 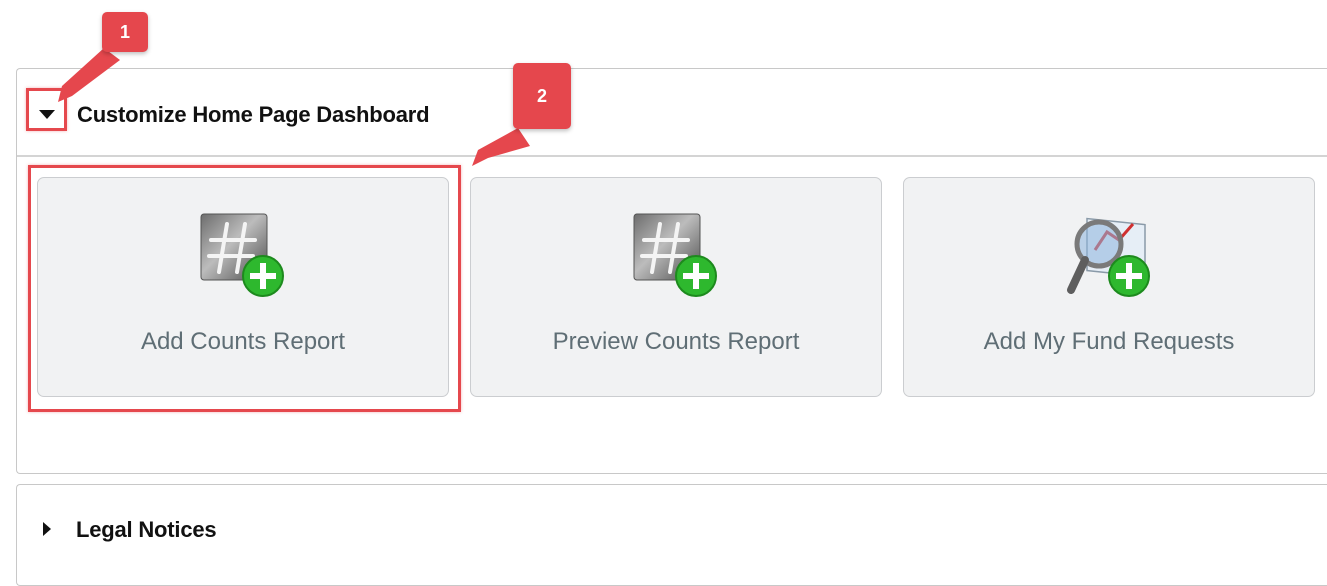 I want to click on caret-down-icon, so click(x=47, y=114).